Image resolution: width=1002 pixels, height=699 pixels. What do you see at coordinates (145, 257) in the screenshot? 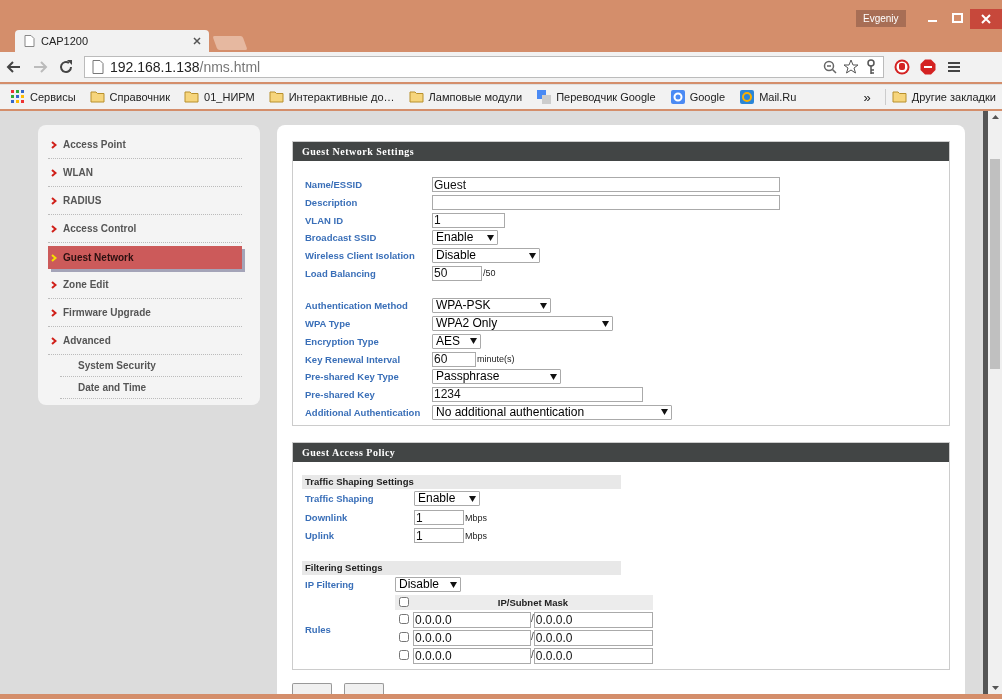
I see `sidebar-item: Guest Network` at bounding box center [145, 257].